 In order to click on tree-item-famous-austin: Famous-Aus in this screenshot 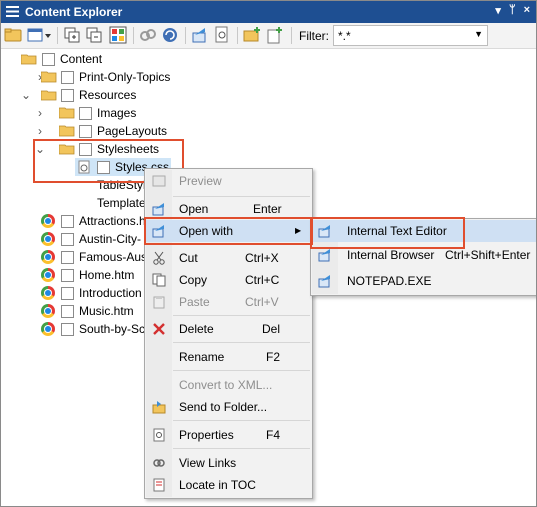, I will do `click(96, 257)`.